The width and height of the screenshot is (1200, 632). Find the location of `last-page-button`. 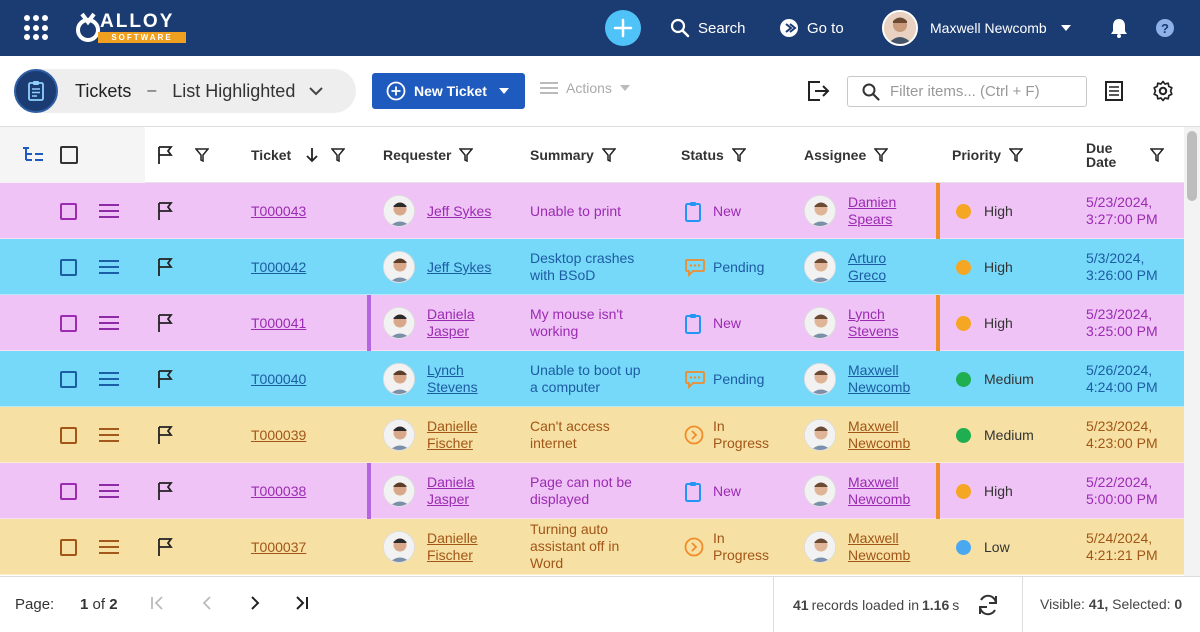

last-page-button is located at coordinates (301, 604).